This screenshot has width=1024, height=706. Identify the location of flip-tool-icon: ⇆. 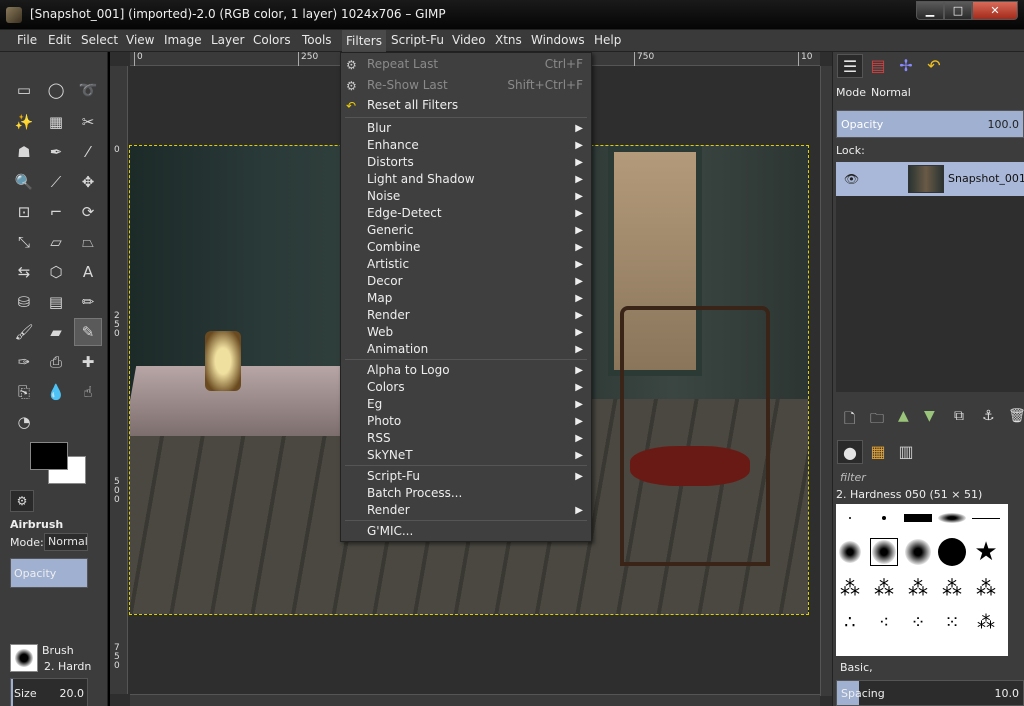
(24, 272).